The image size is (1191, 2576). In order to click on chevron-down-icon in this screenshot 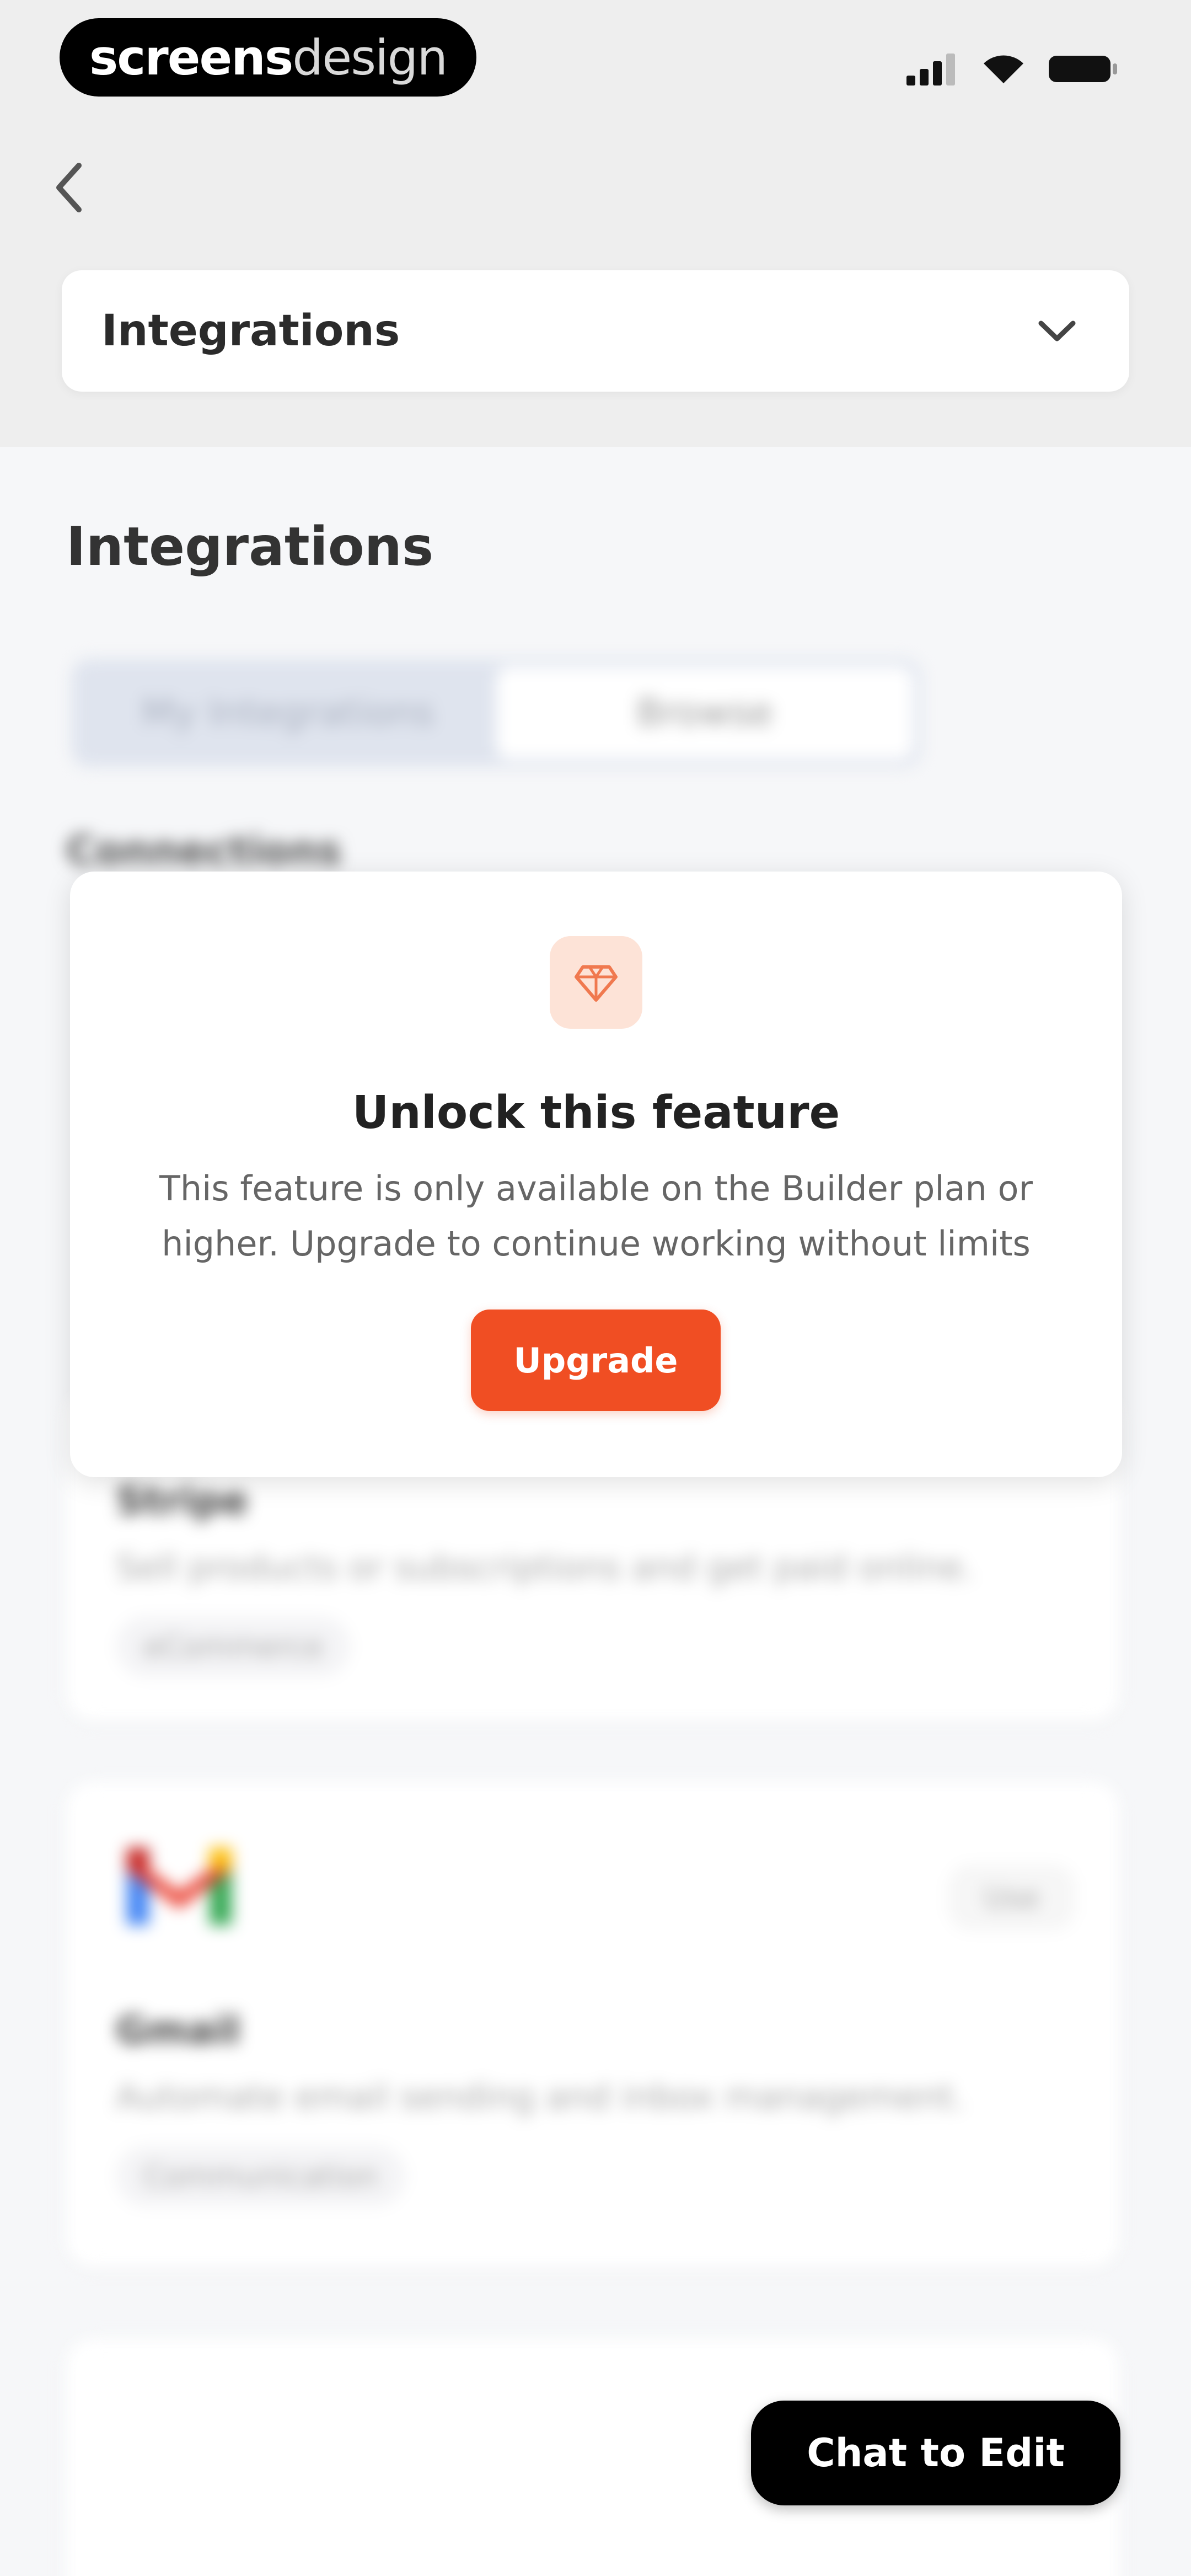, I will do `click(1057, 330)`.